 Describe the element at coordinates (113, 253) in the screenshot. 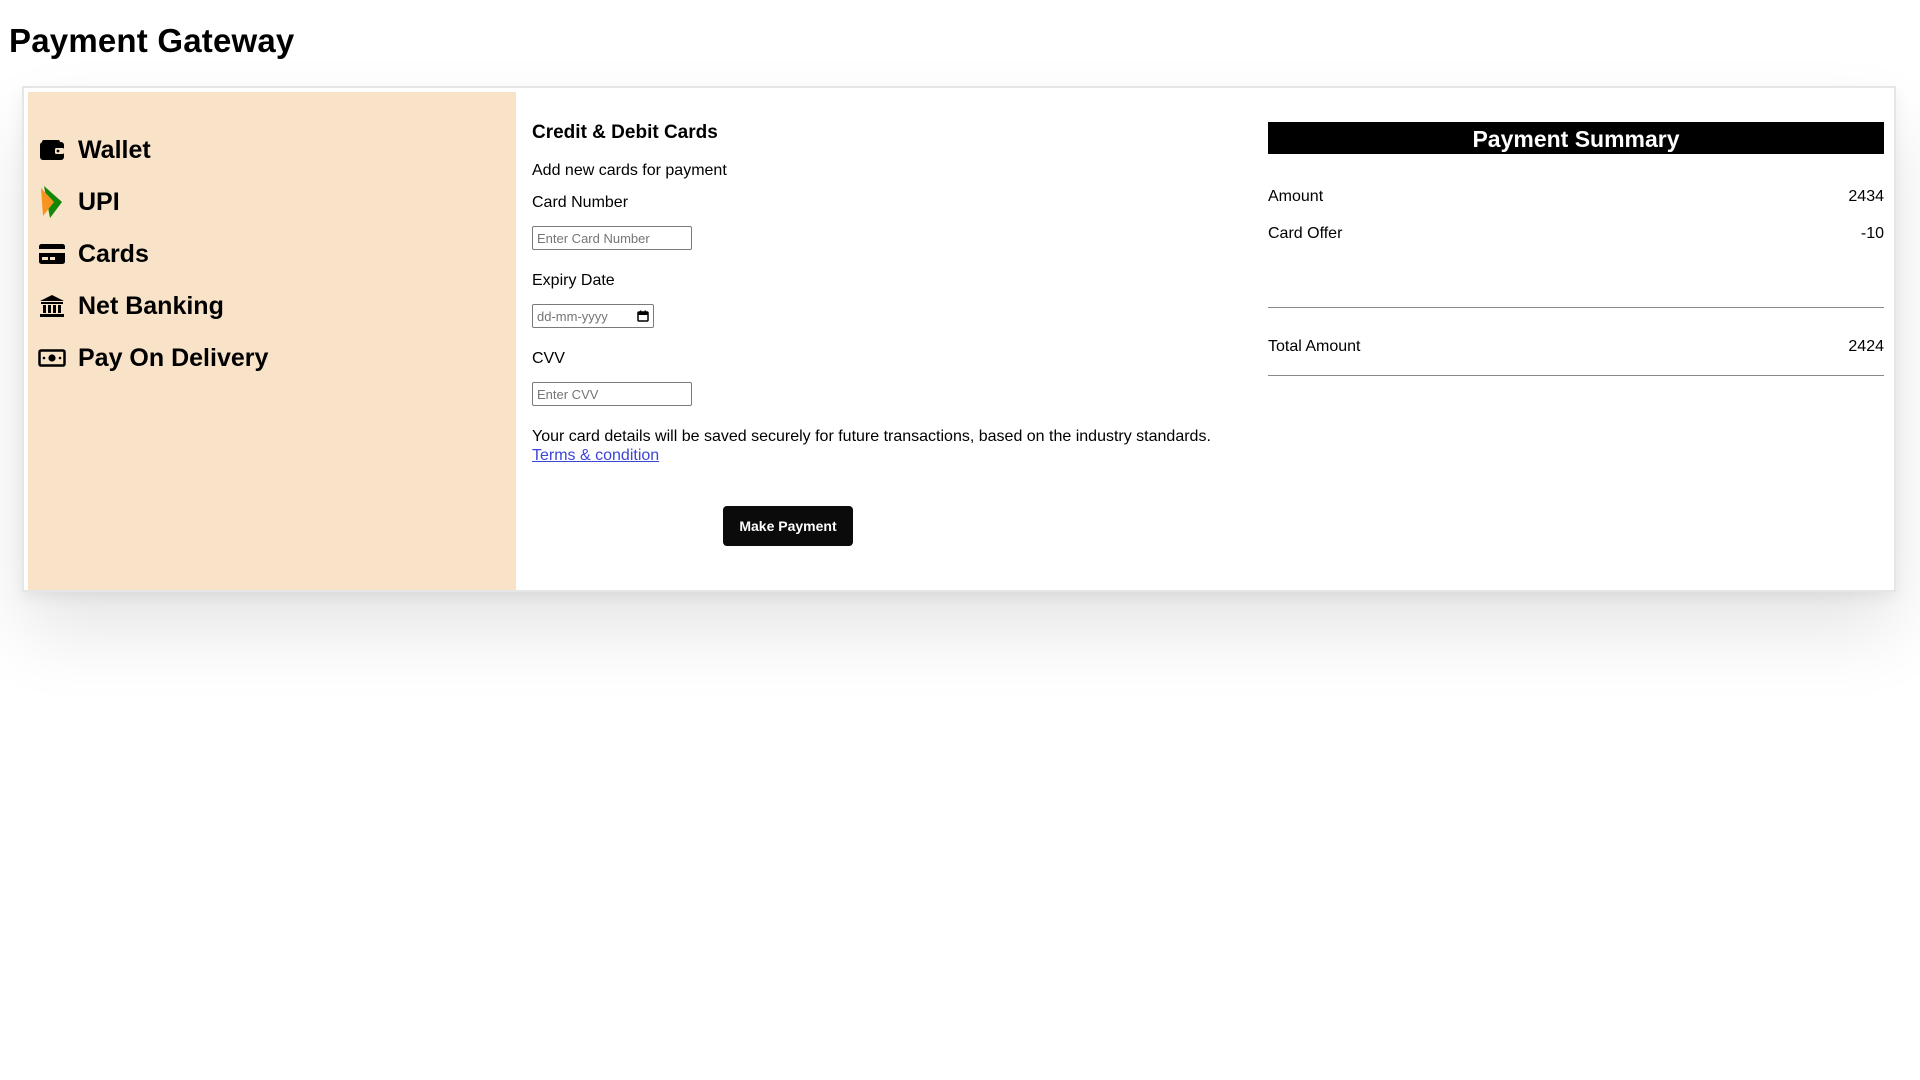

I see `sidebar-item-label: Cards` at that location.